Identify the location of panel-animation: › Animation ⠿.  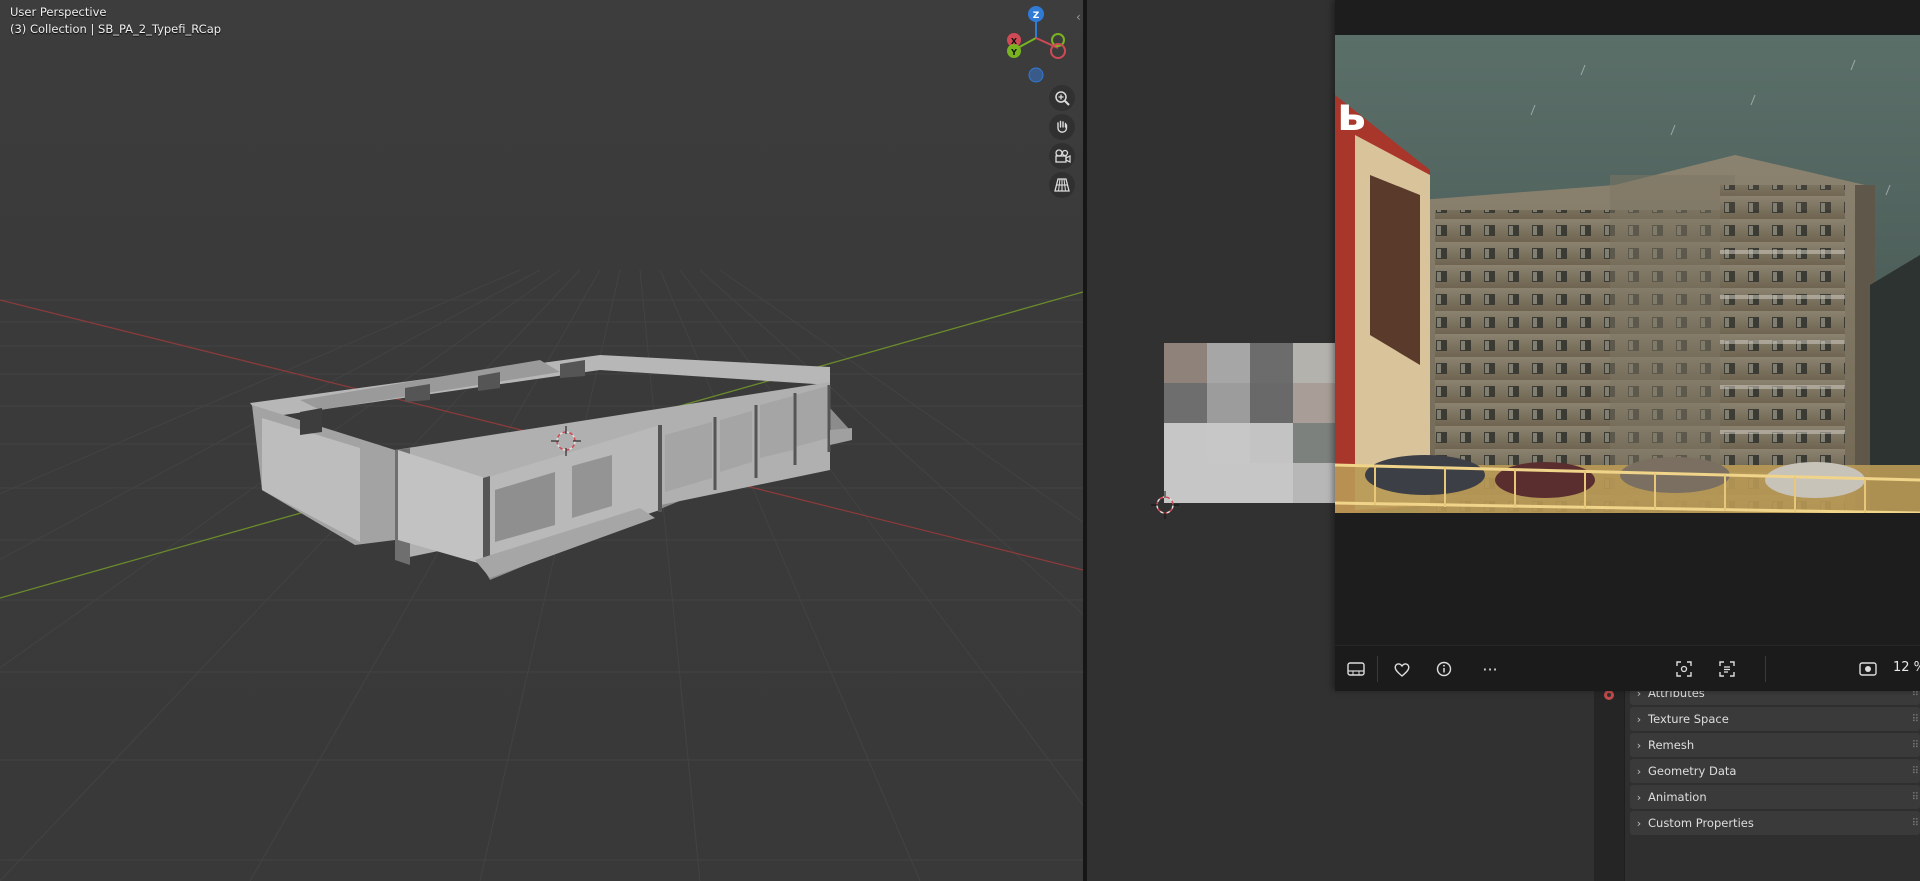
(1775, 797).